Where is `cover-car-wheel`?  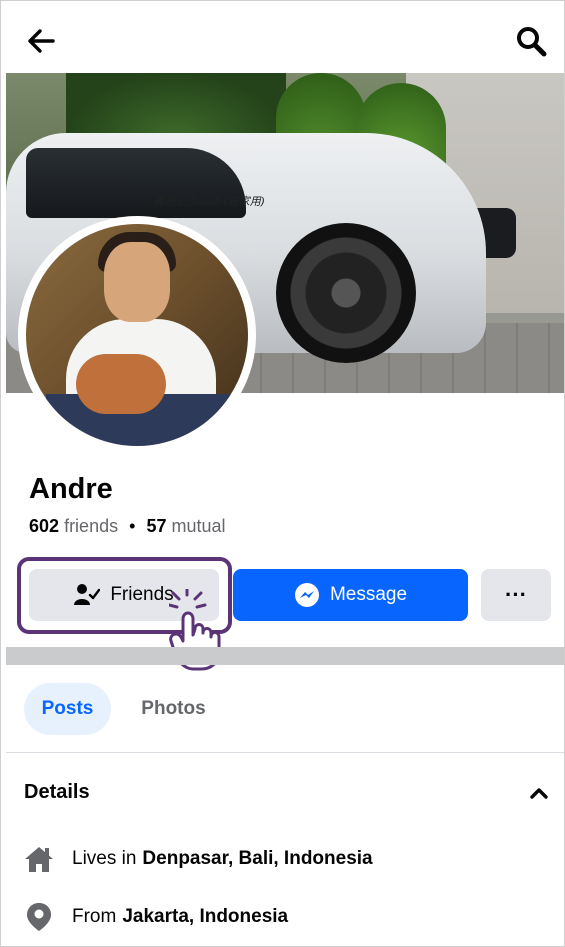 cover-car-wheel is located at coordinates (346, 293).